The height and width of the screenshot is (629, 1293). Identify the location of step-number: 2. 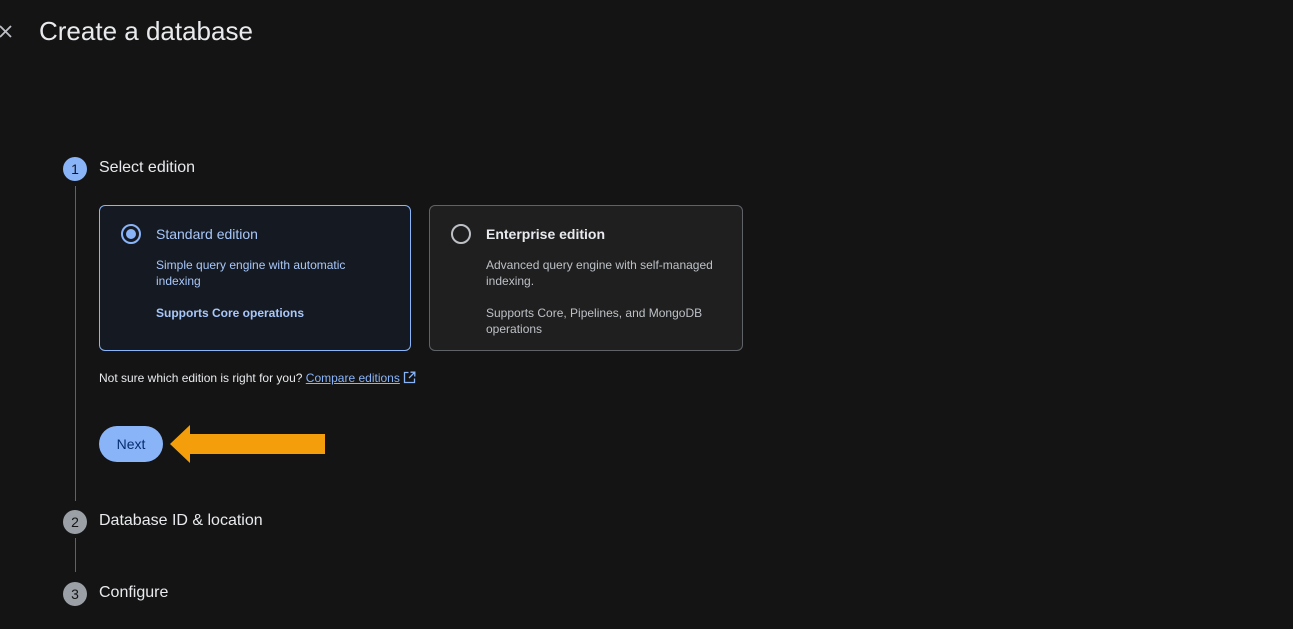
(75, 522).